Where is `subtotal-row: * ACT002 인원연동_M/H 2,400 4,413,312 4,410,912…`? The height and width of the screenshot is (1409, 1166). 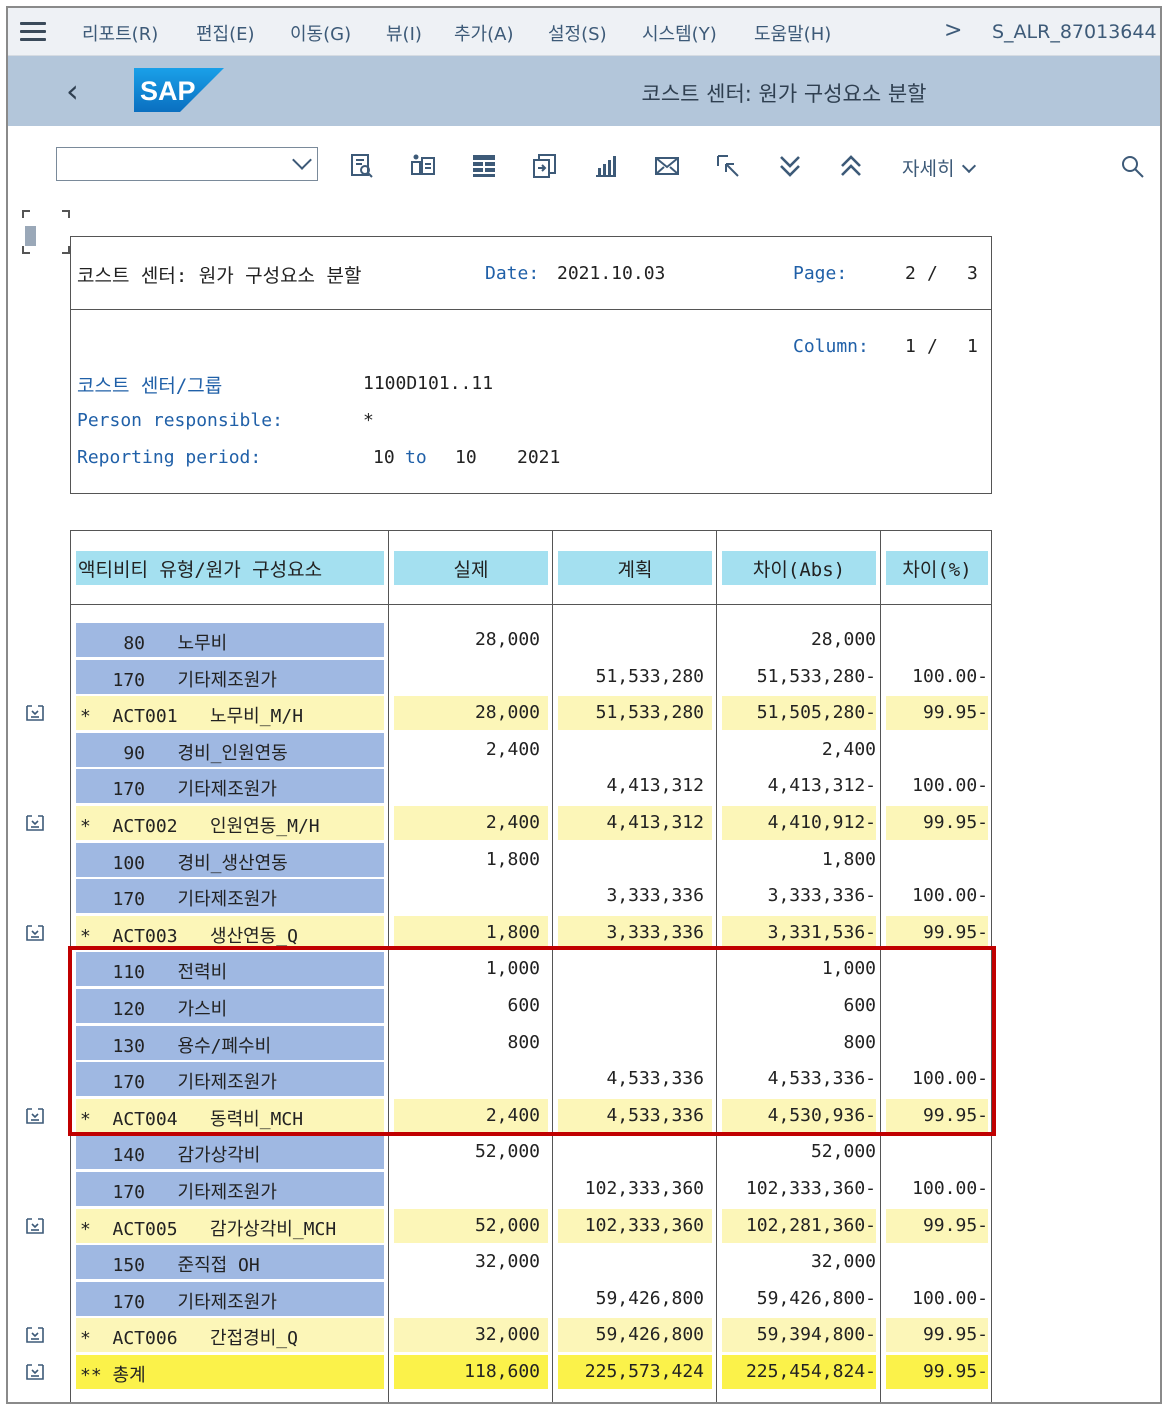
subtotal-row: * ACT002 인원연동_M/H 2,400 4,413,312 4,410,912… is located at coordinates (531, 823).